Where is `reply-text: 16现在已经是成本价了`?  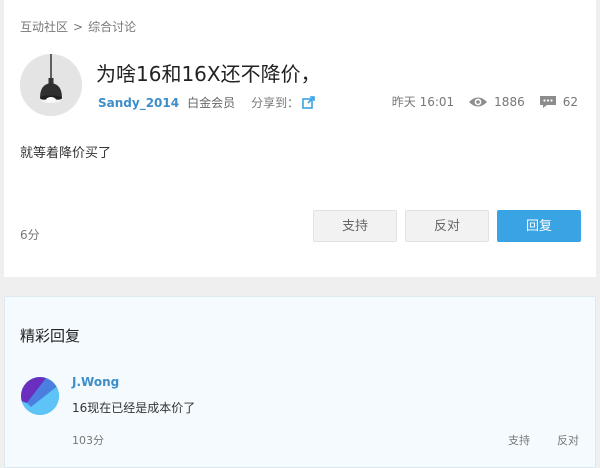
reply-text: 16现在已经是成本价了 is located at coordinates (134, 408).